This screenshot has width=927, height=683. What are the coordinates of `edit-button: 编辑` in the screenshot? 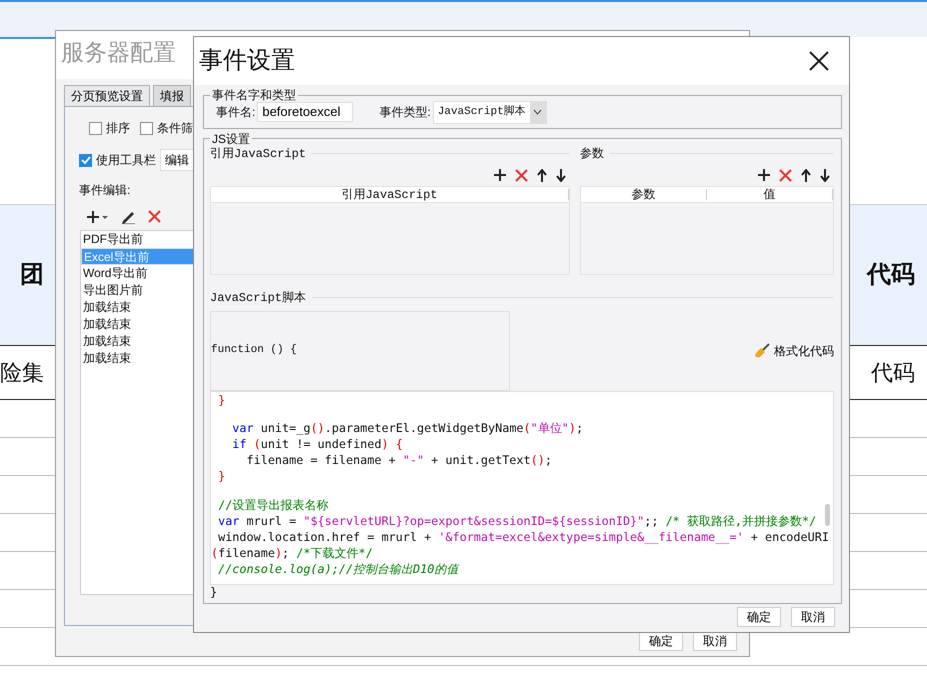 It's located at (177, 160).